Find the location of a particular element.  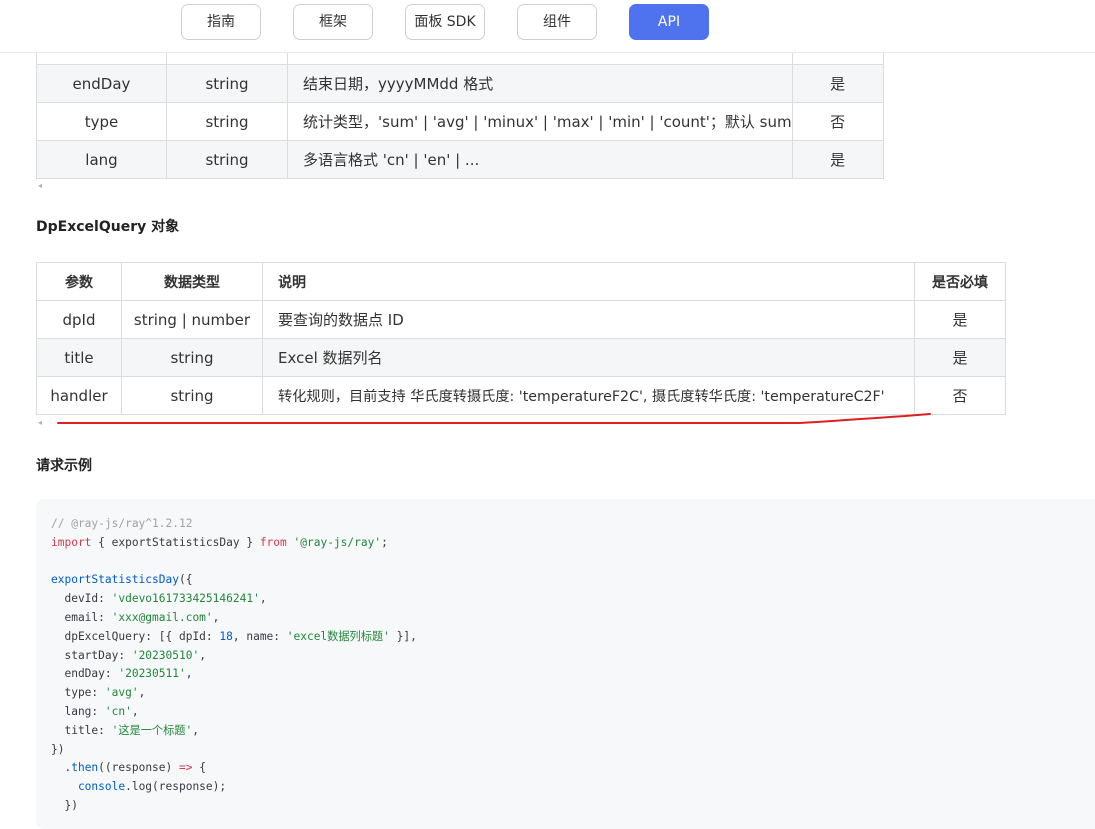

code-line: email: 'xxx@gmail.com', is located at coordinates (573, 618).